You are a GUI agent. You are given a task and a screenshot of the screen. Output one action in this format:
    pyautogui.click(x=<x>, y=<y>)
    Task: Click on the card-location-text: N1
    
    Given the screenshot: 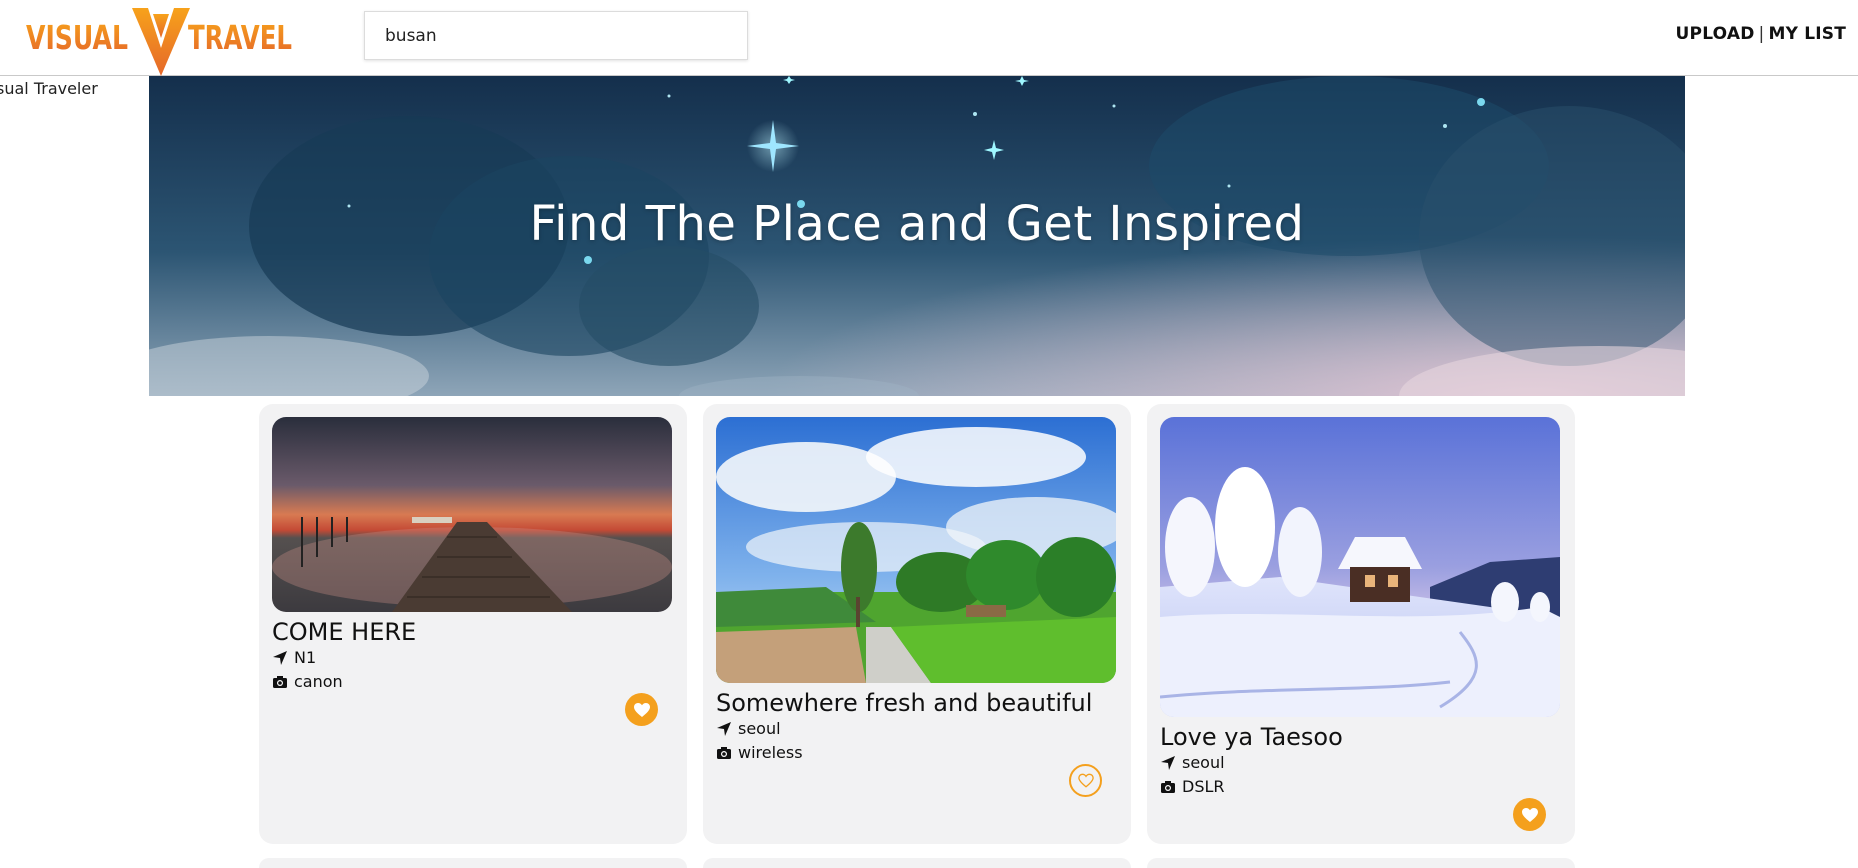 What is the action you would take?
    pyautogui.click(x=305, y=657)
    